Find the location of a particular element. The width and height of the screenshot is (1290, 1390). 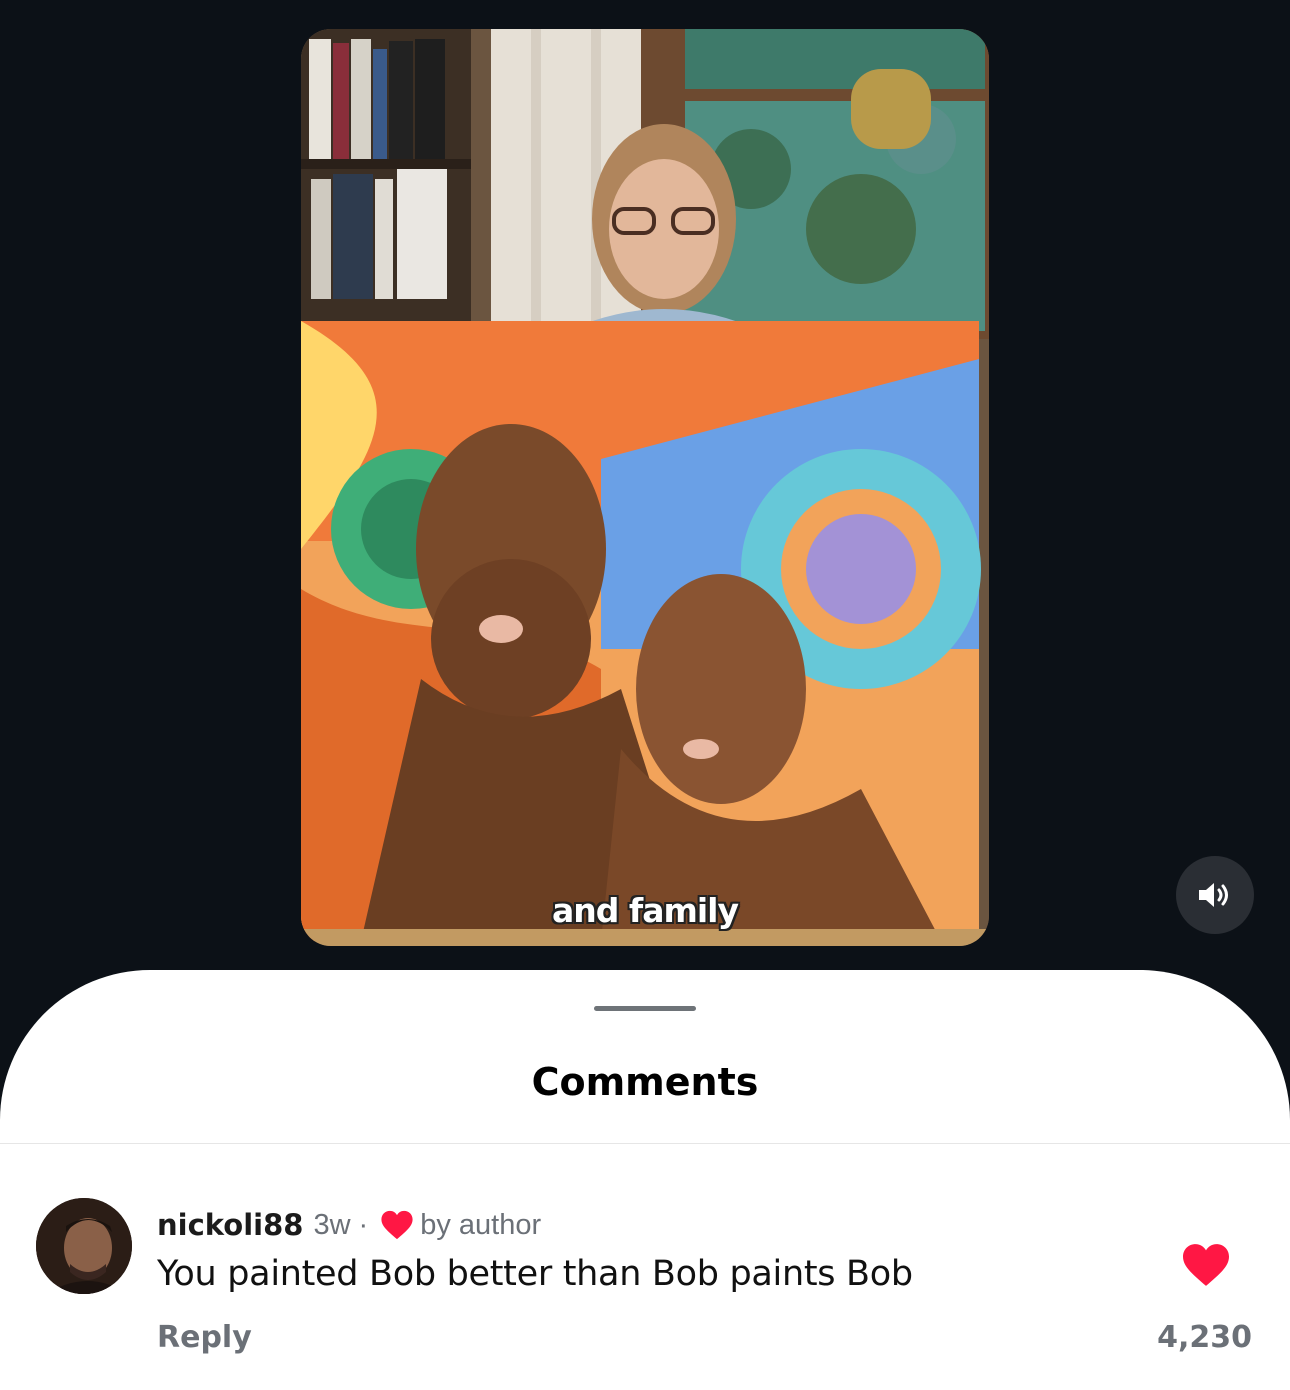

comments-title: Comments is located at coordinates (645, 1082).